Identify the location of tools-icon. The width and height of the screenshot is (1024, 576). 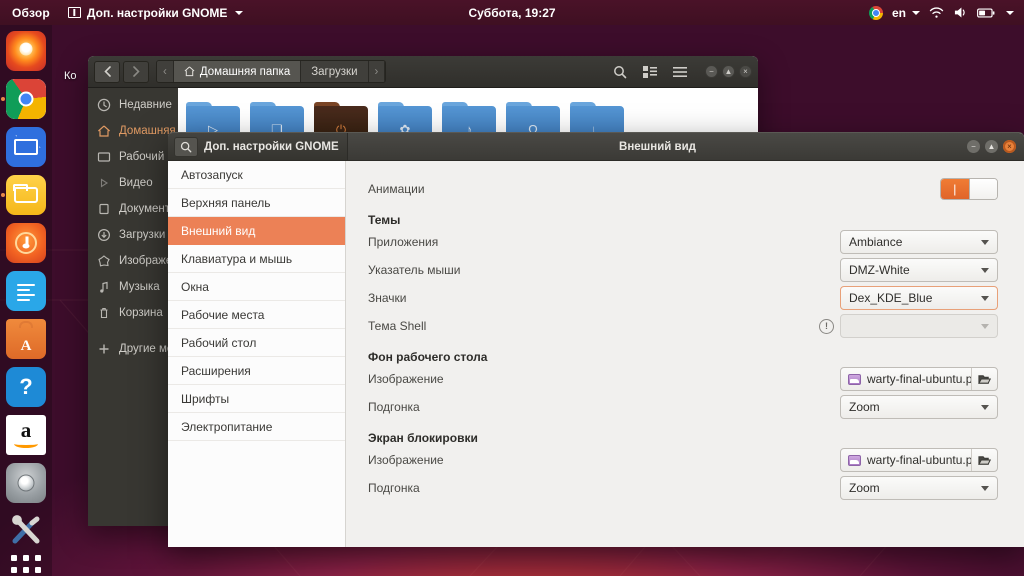
(26, 531).